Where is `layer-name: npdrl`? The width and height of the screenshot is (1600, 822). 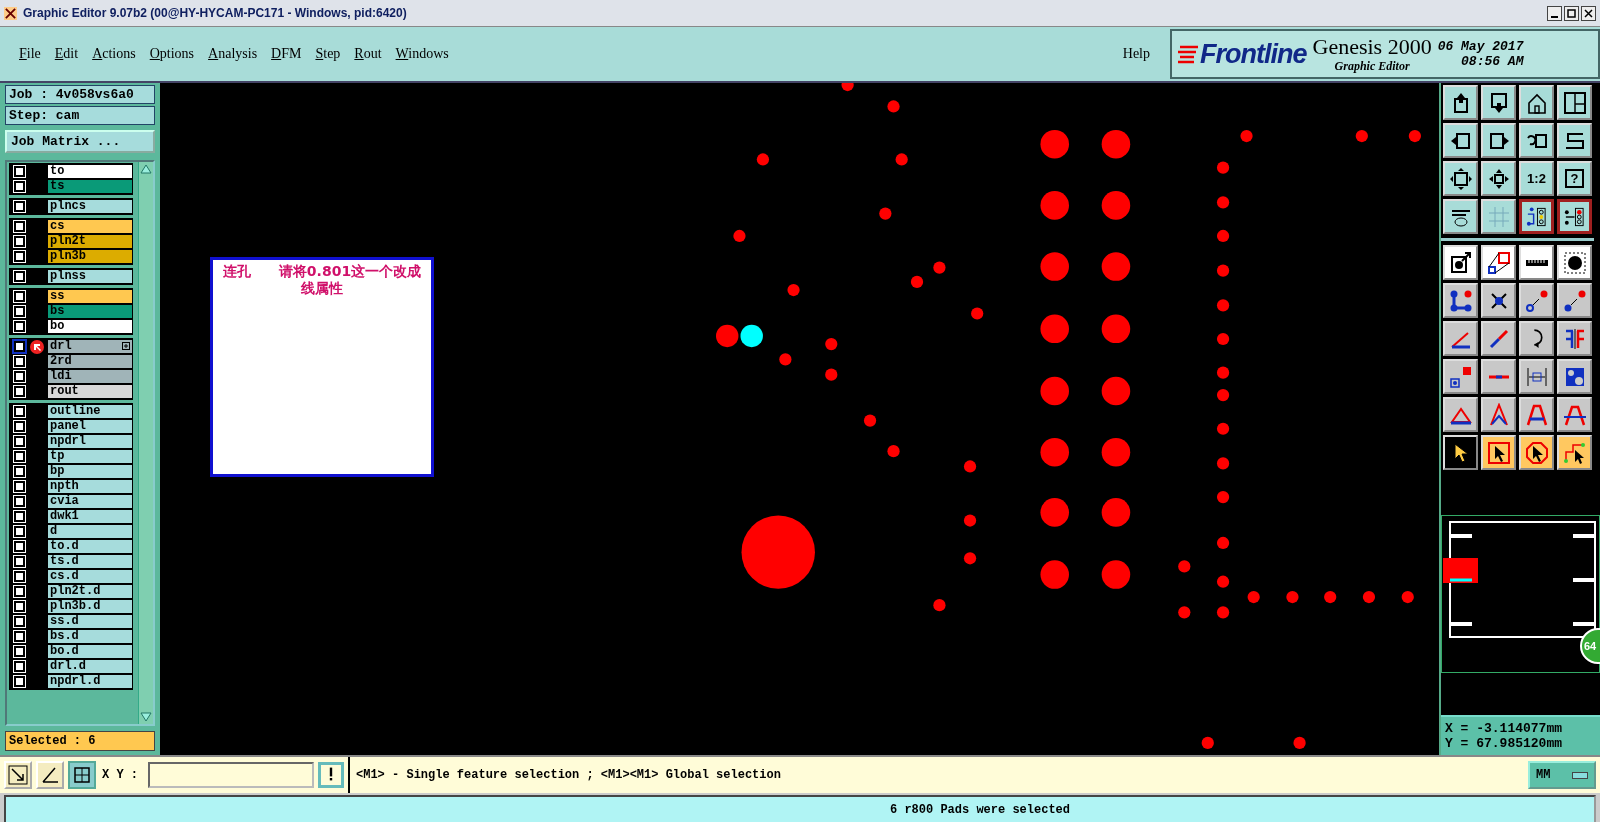 layer-name: npdrl is located at coordinates (90, 441).